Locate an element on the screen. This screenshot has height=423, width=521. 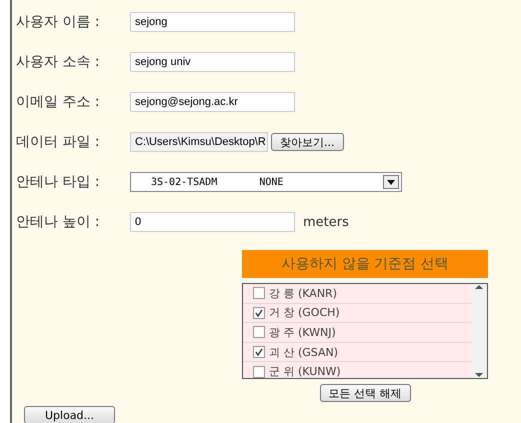
field-label: 데이터 파일 : is located at coordinates (58, 142).